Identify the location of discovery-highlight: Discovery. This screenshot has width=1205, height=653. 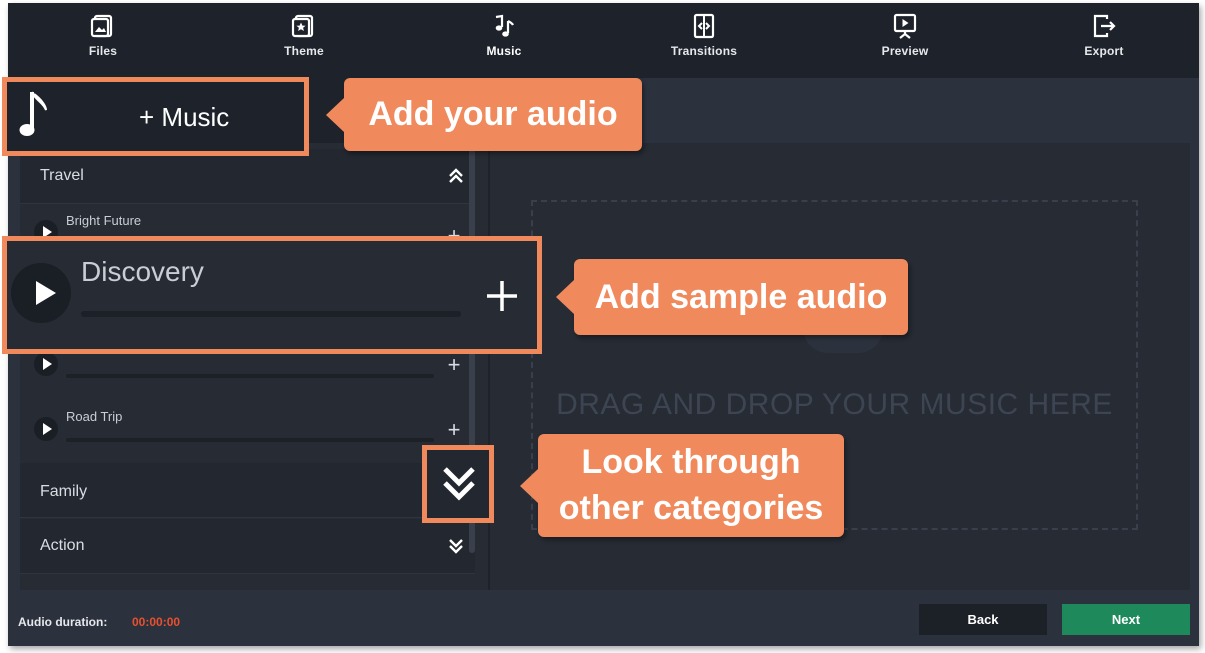
(272, 295).